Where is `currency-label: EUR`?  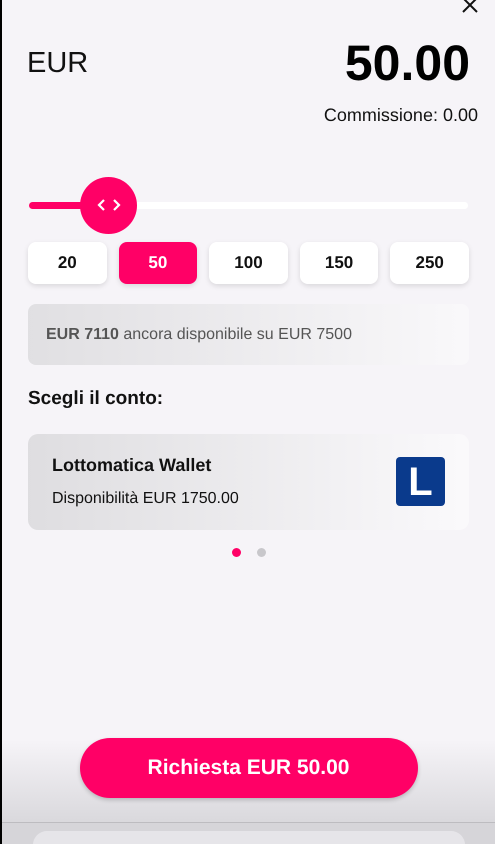 currency-label: EUR is located at coordinates (57, 63).